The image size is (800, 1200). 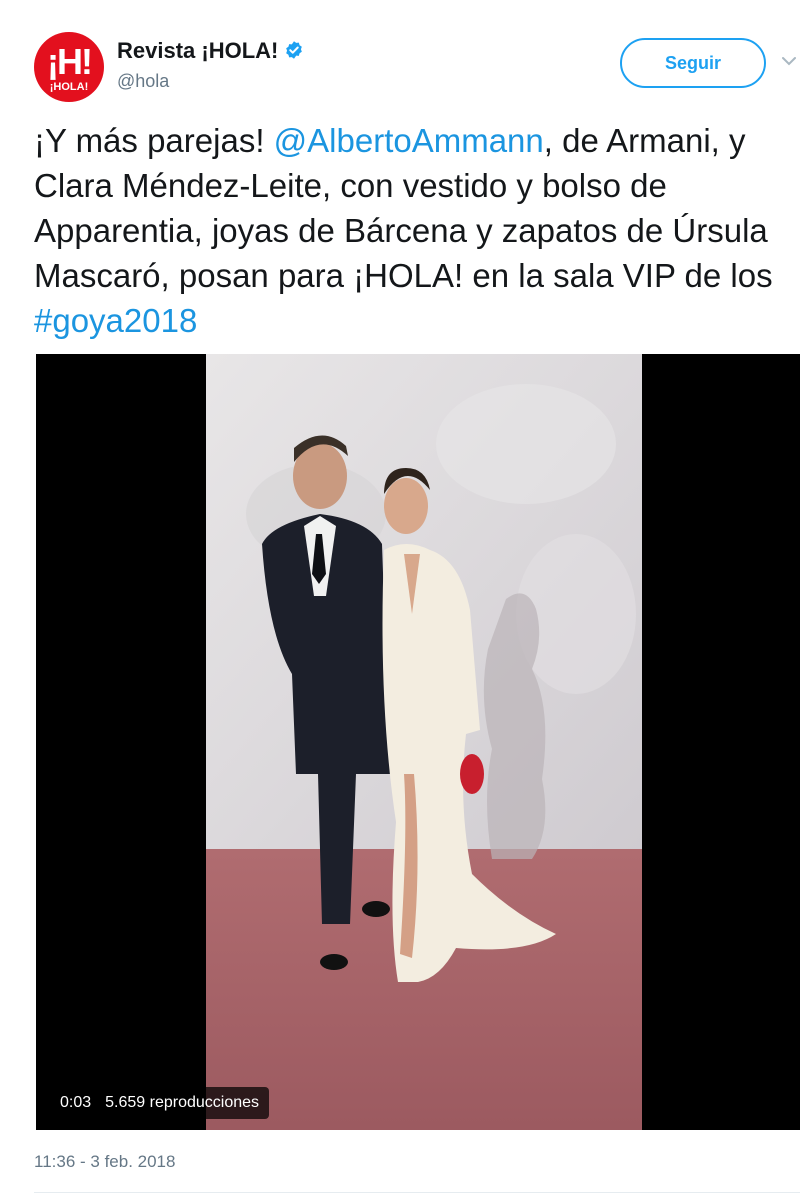 I want to click on tweet-text-part: ¡Y más parejas!, so click(x=154, y=140).